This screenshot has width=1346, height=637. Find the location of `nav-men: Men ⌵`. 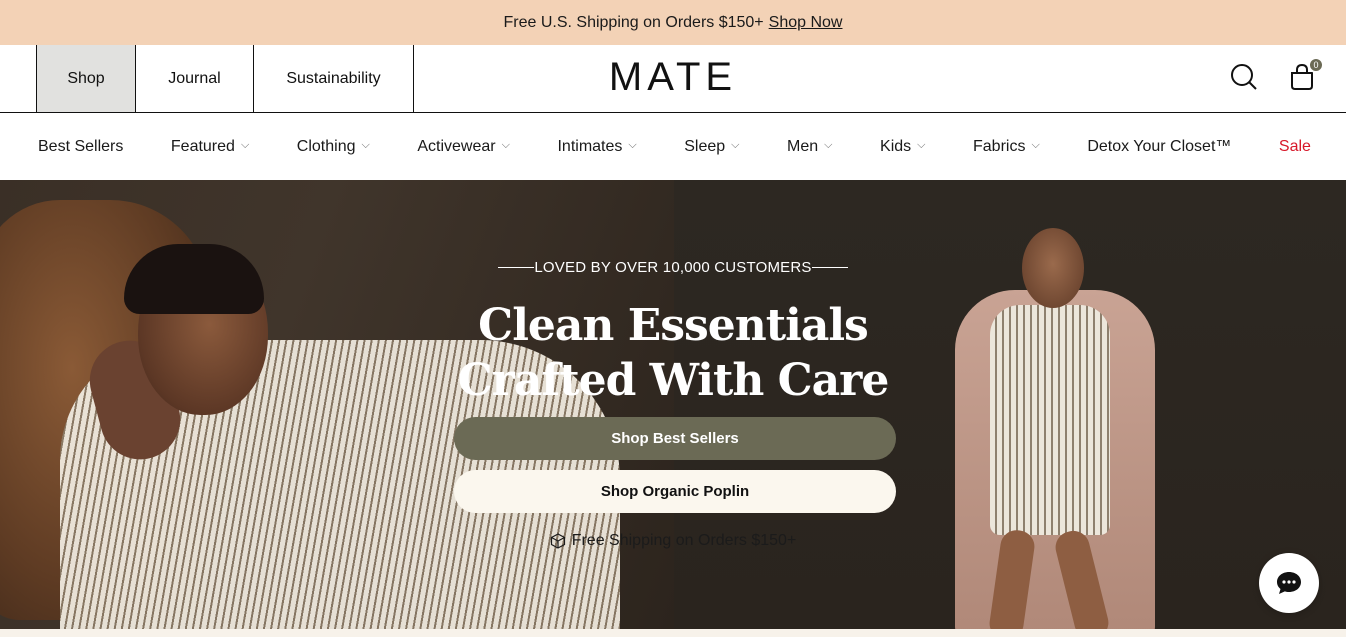

nav-men: Men ⌵ is located at coordinates (809, 147).